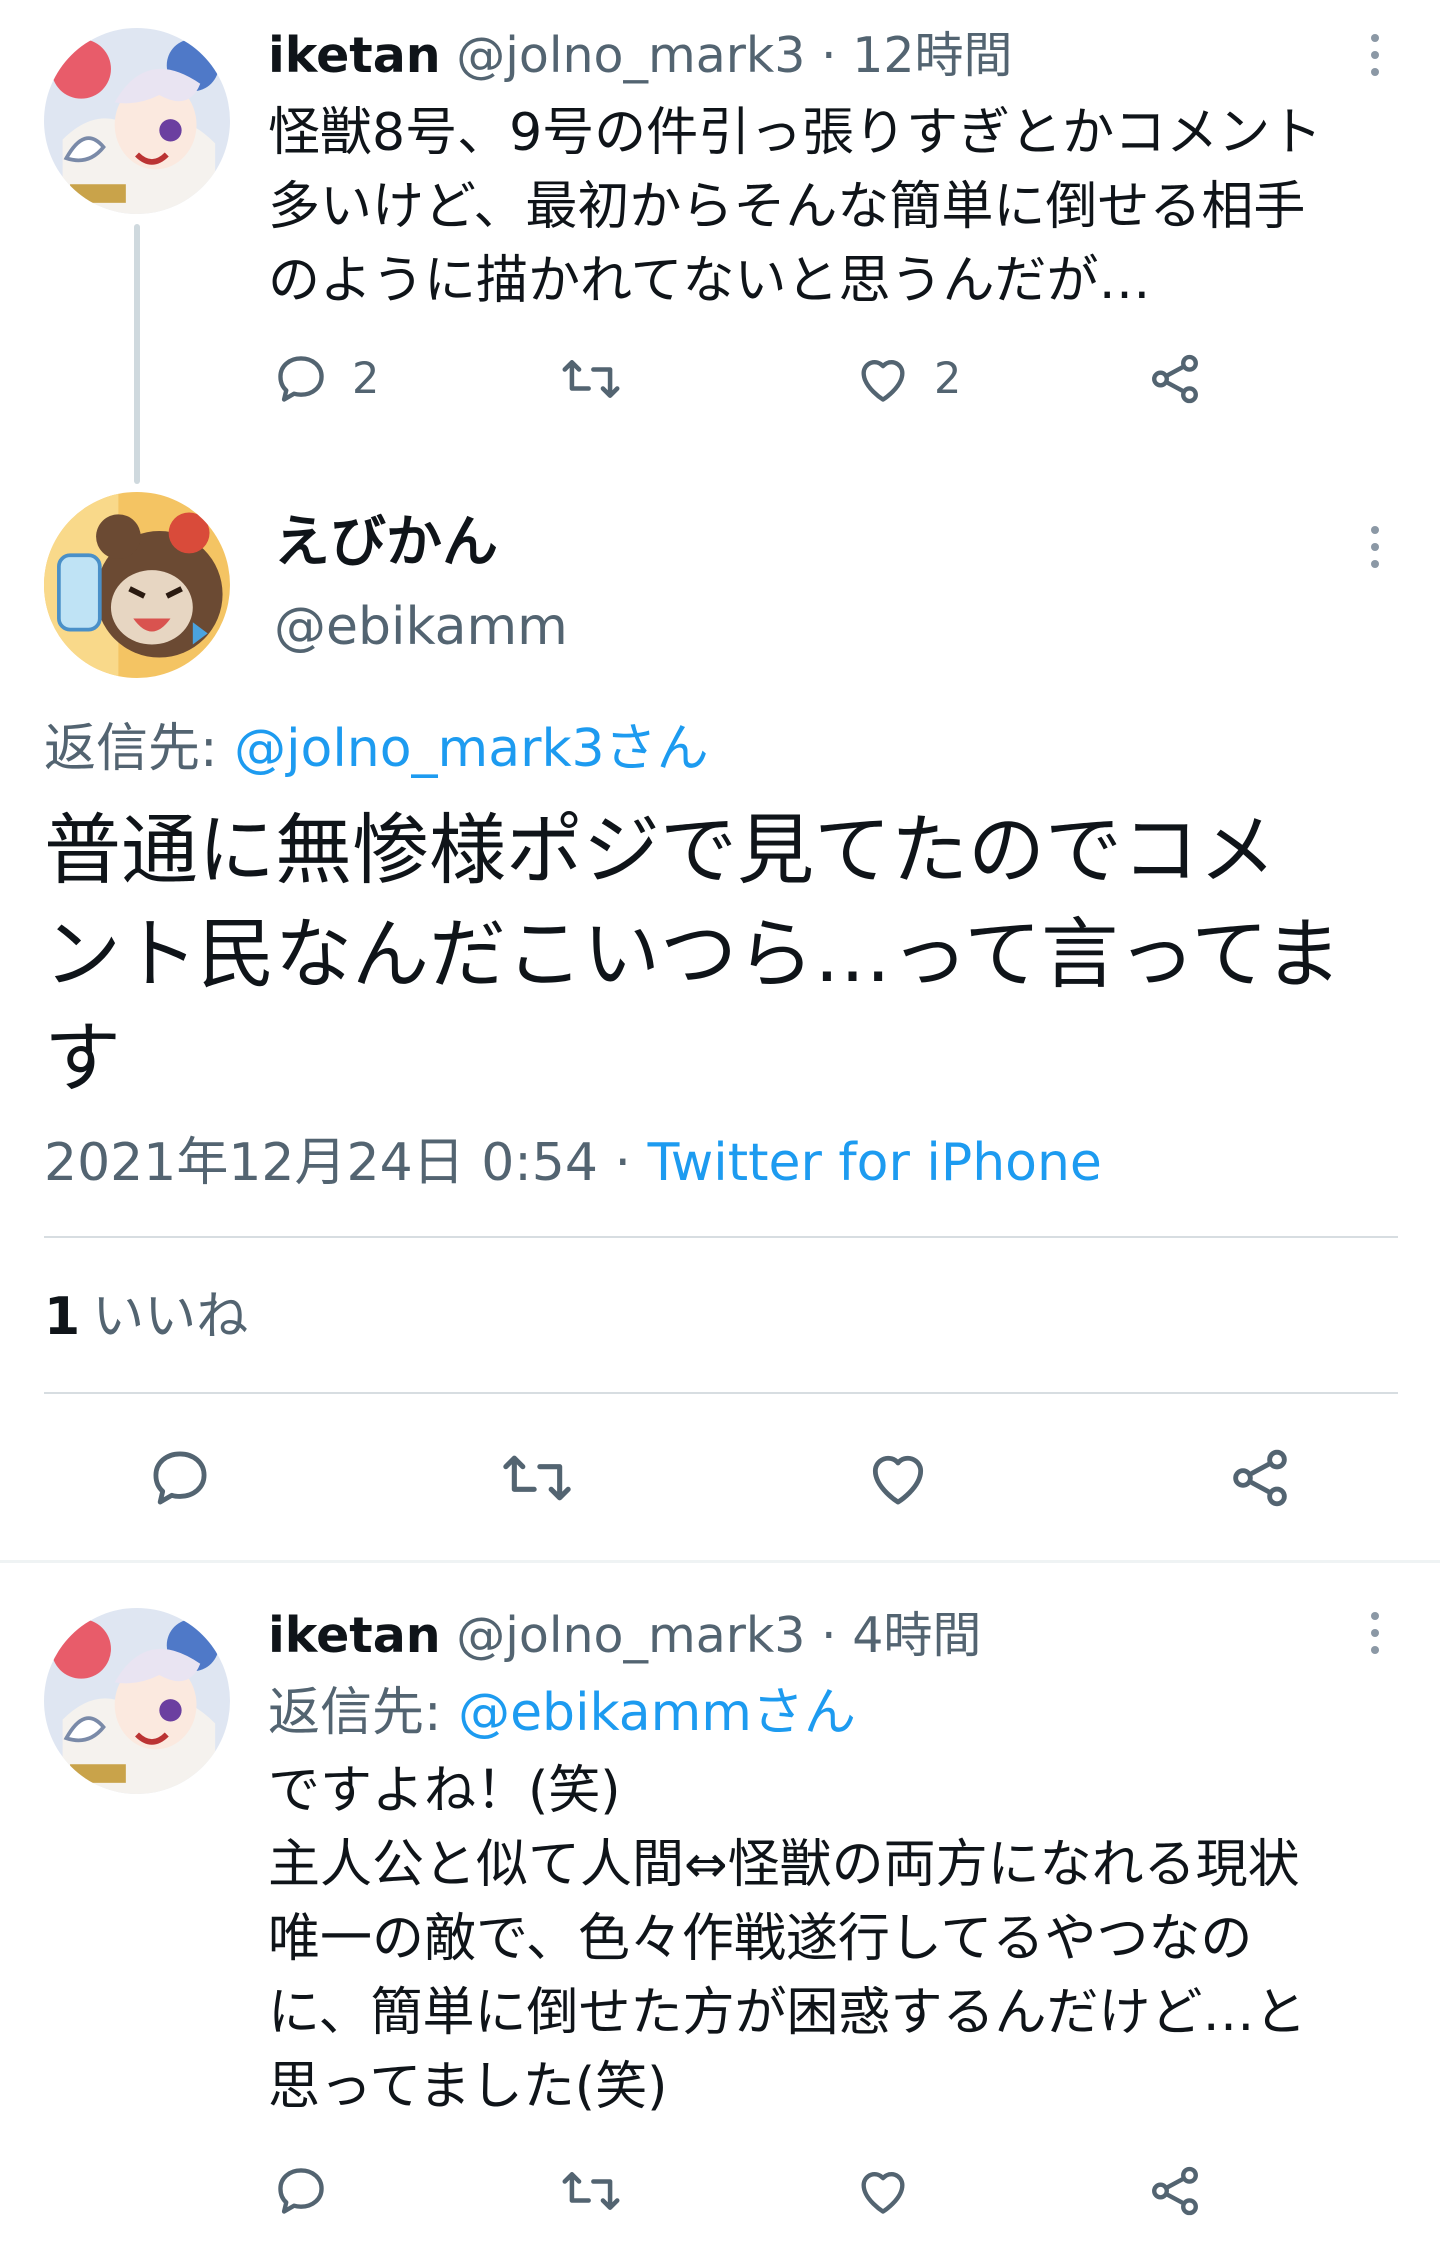  I want to click on tweet-timestamp: 2021年12月24日 0:54 · Twitter for iPhone, so click(573, 1163).